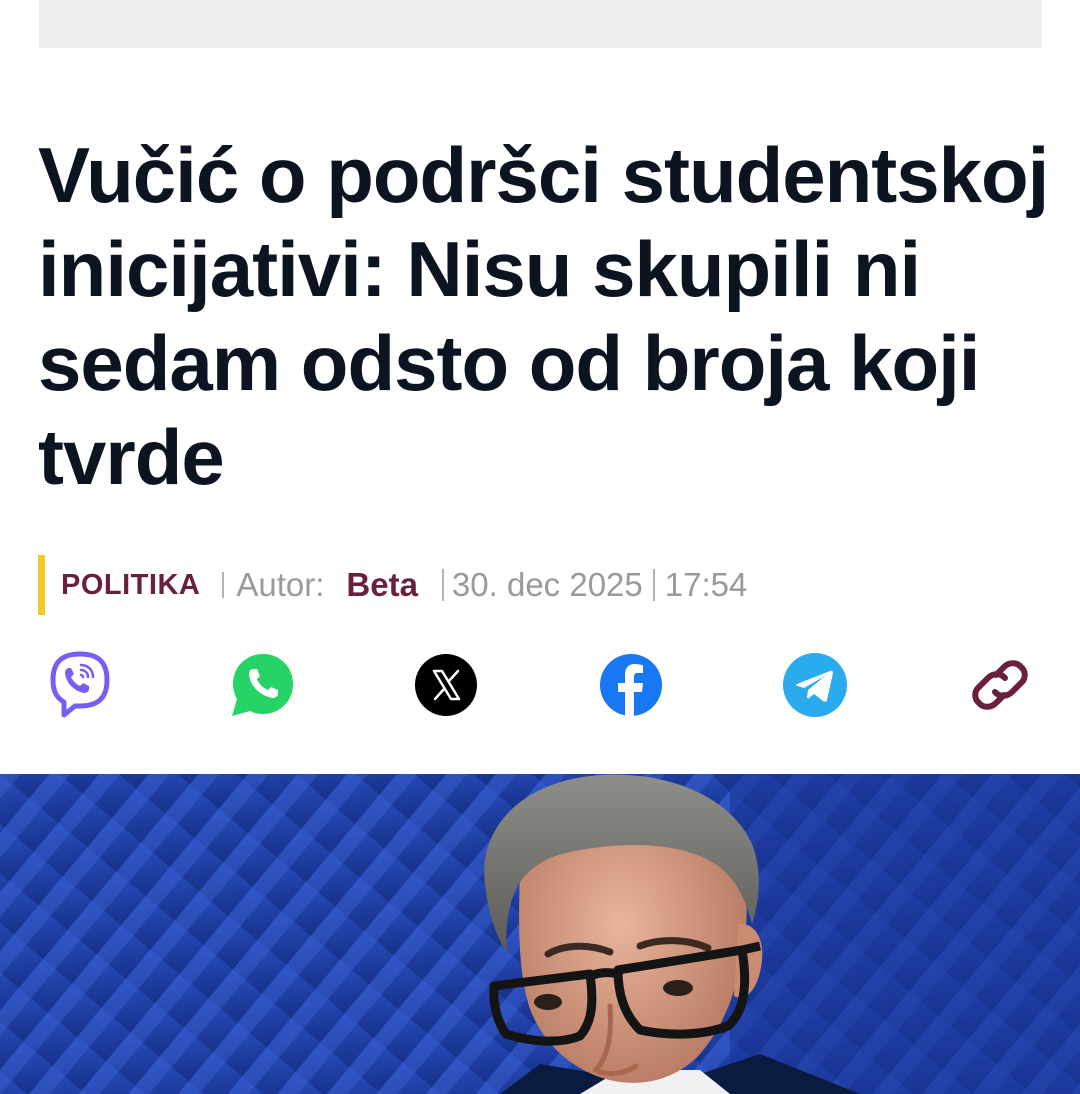 The height and width of the screenshot is (1094, 1080). I want to click on x-icon, so click(446, 685).